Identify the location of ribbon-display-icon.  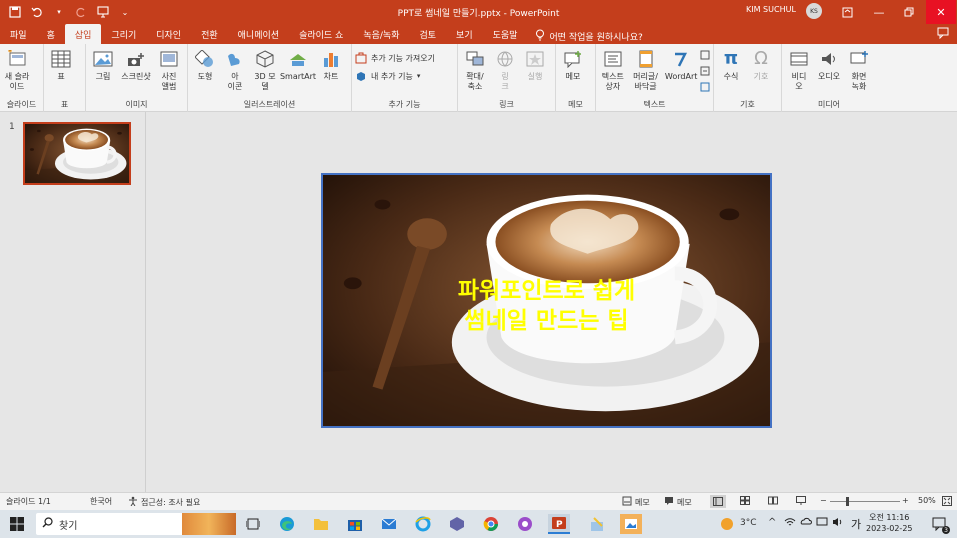
(847, 12).